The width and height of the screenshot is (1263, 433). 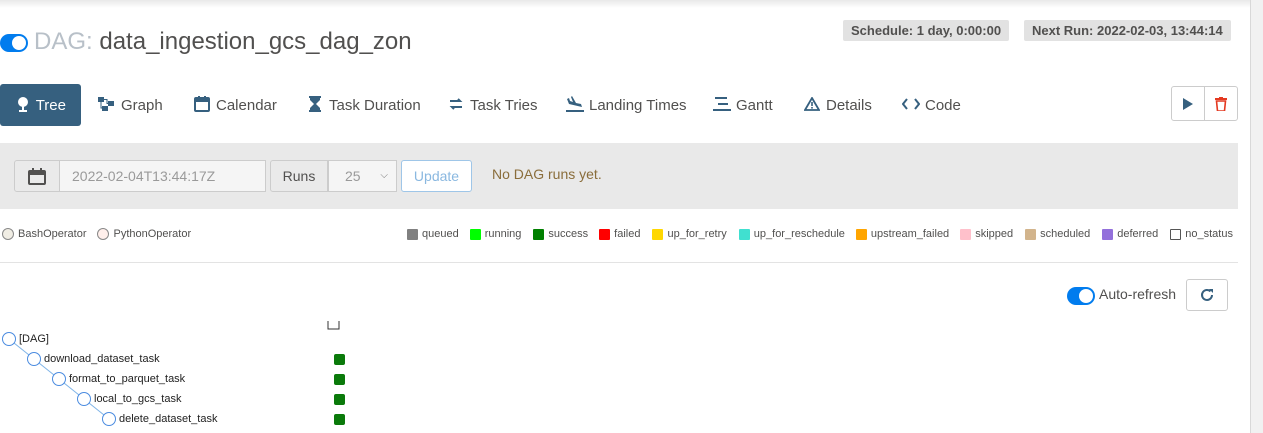 What do you see at coordinates (34, 359) in the screenshot?
I see `task-node-circle-download` at bounding box center [34, 359].